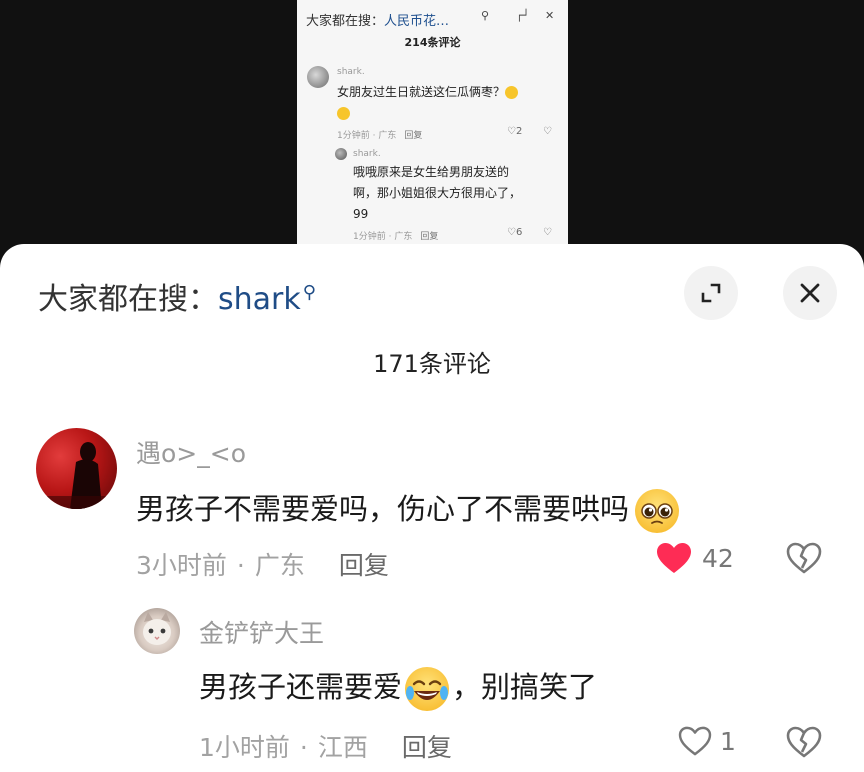  Describe the element at coordinates (318, 77) in the screenshot. I see `inset-avatar` at that location.